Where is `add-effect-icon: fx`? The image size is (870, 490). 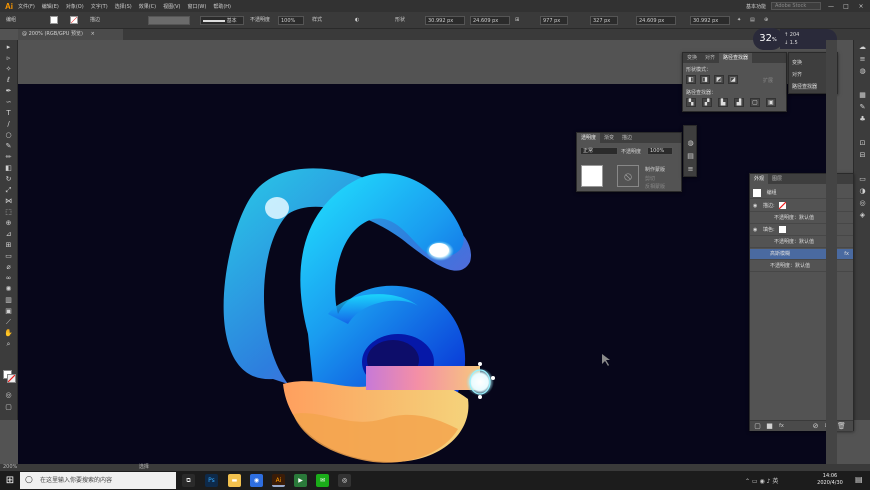
add-effect-icon: fx is located at coordinates (781, 426).